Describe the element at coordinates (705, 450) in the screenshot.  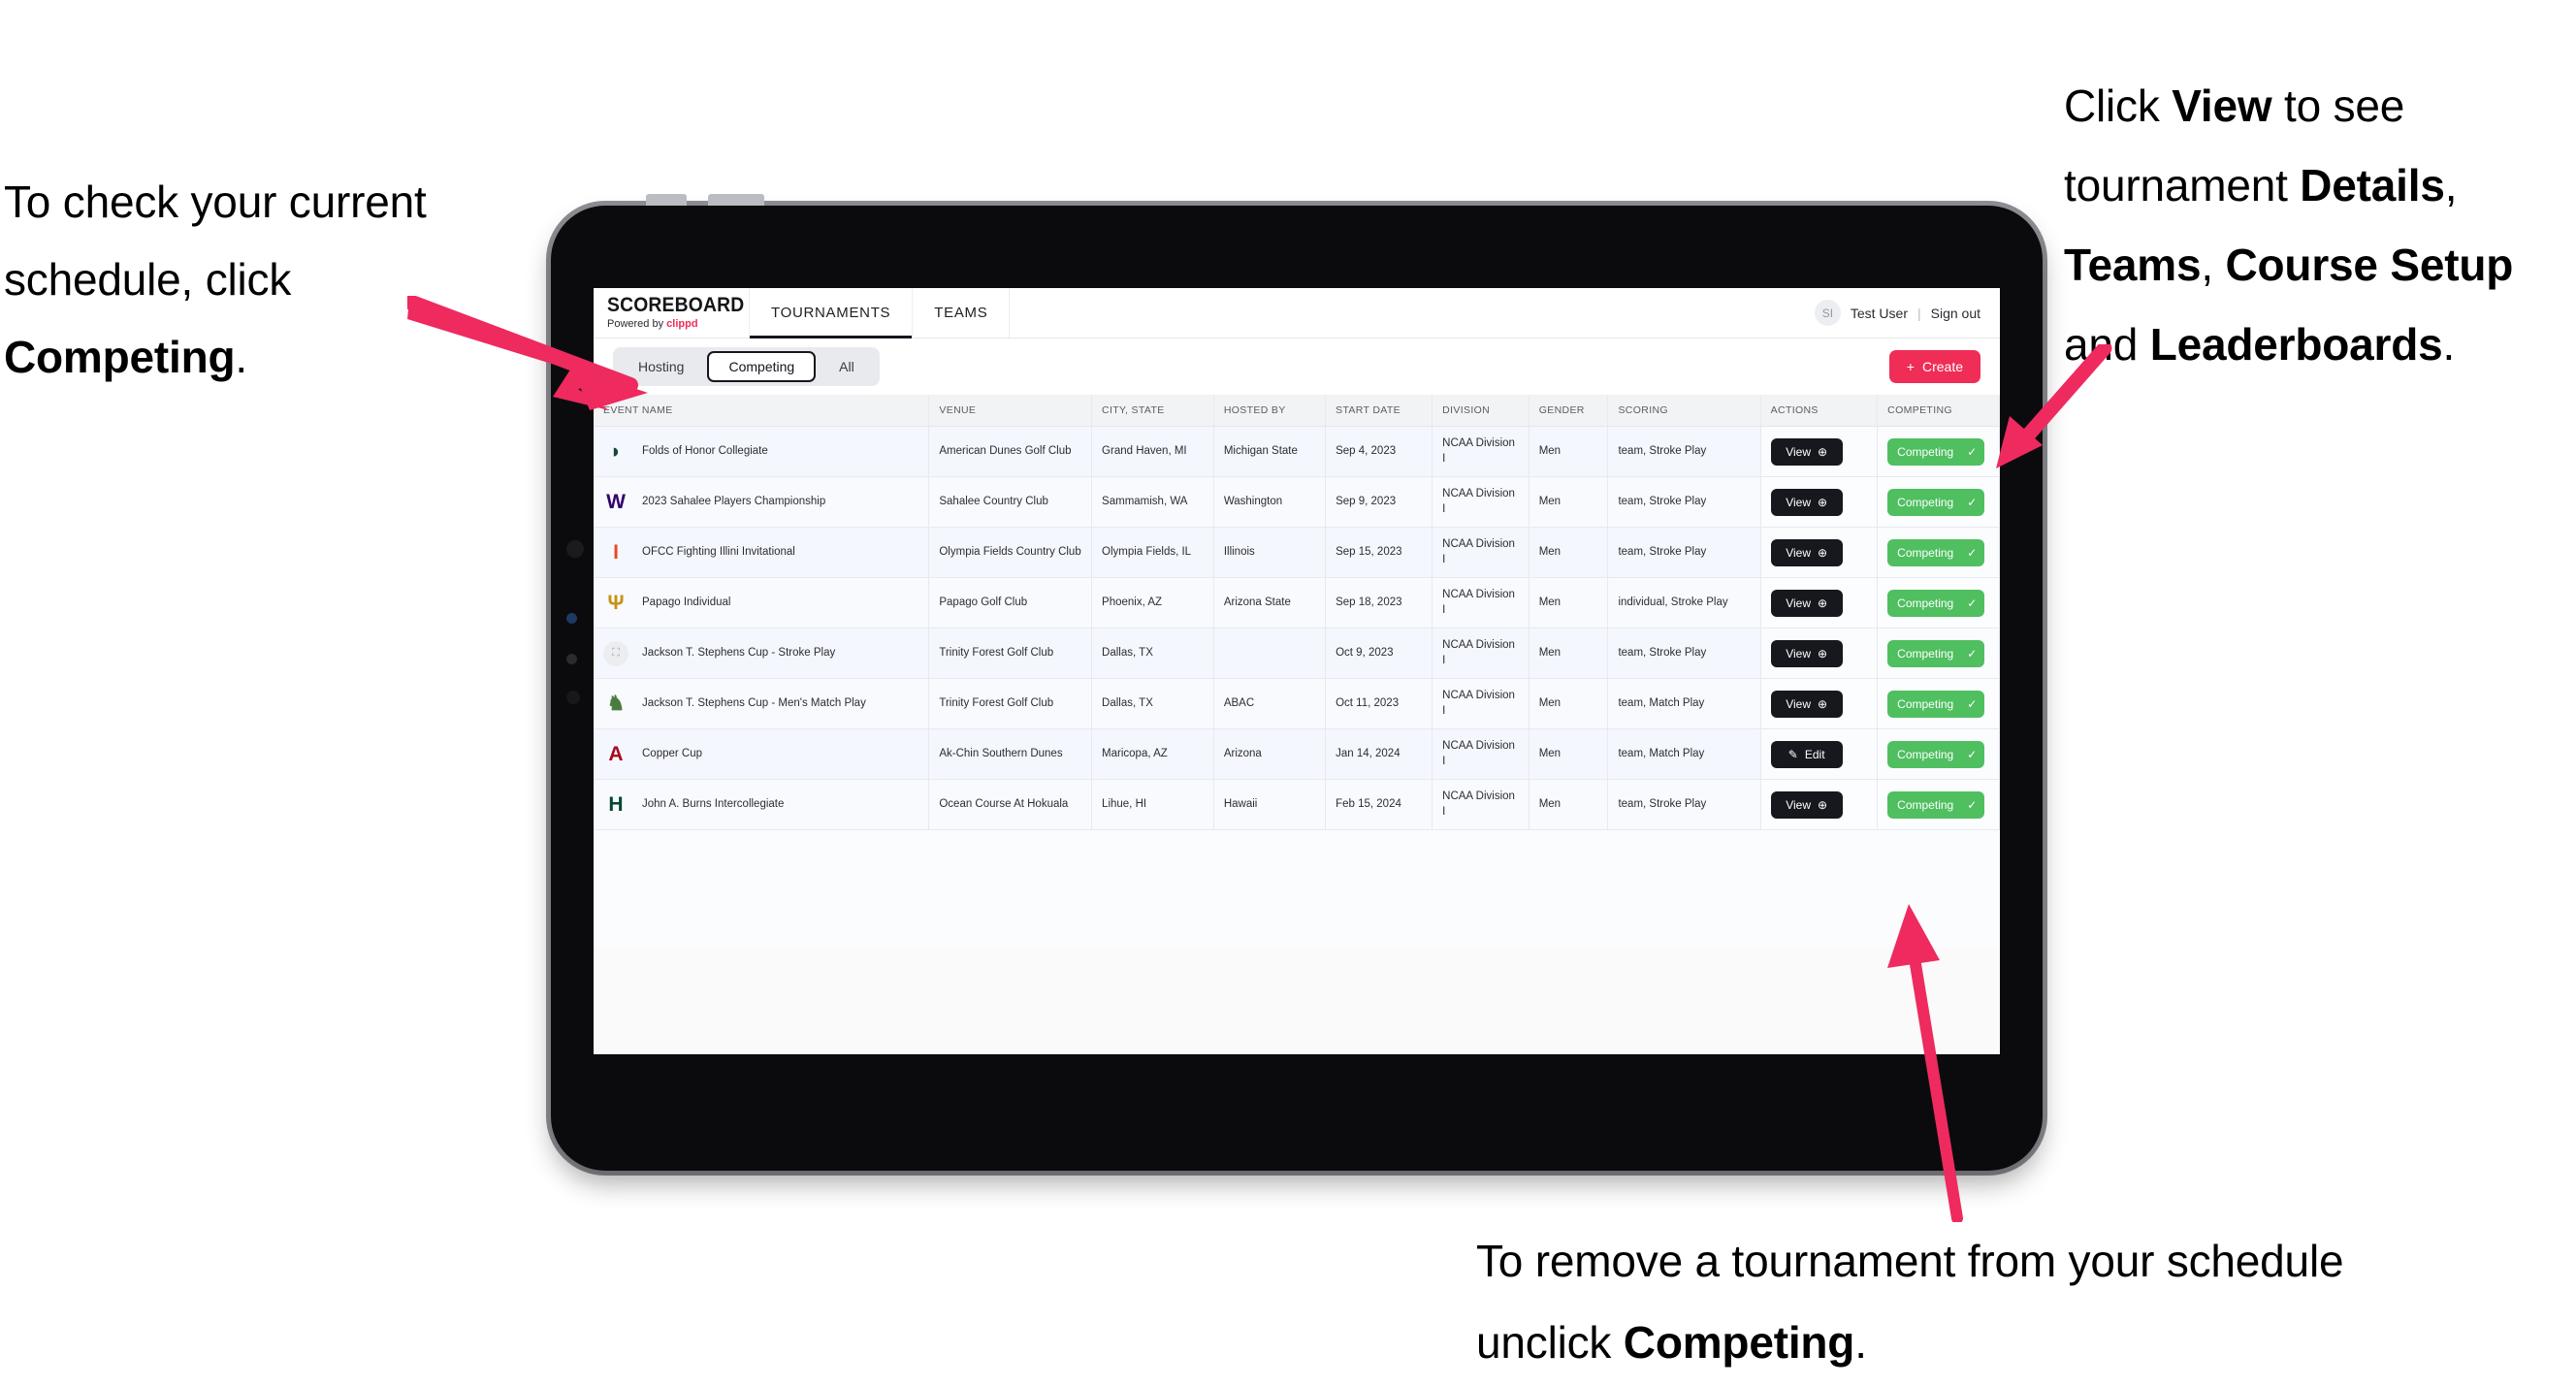
I see `event-name-label: Folds of Honor Collegiate` at that location.